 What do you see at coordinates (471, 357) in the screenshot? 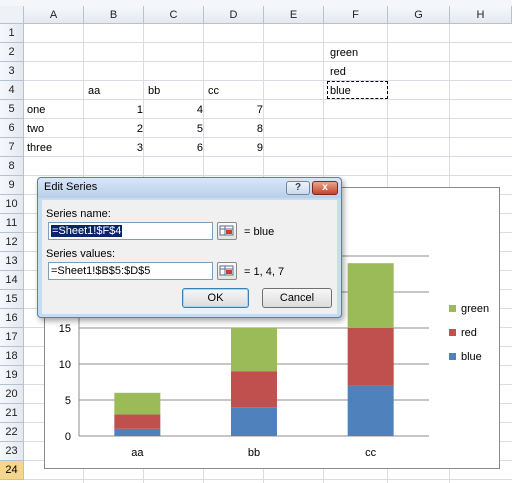
I see `legend-label: blue` at bounding box center [471, 357].